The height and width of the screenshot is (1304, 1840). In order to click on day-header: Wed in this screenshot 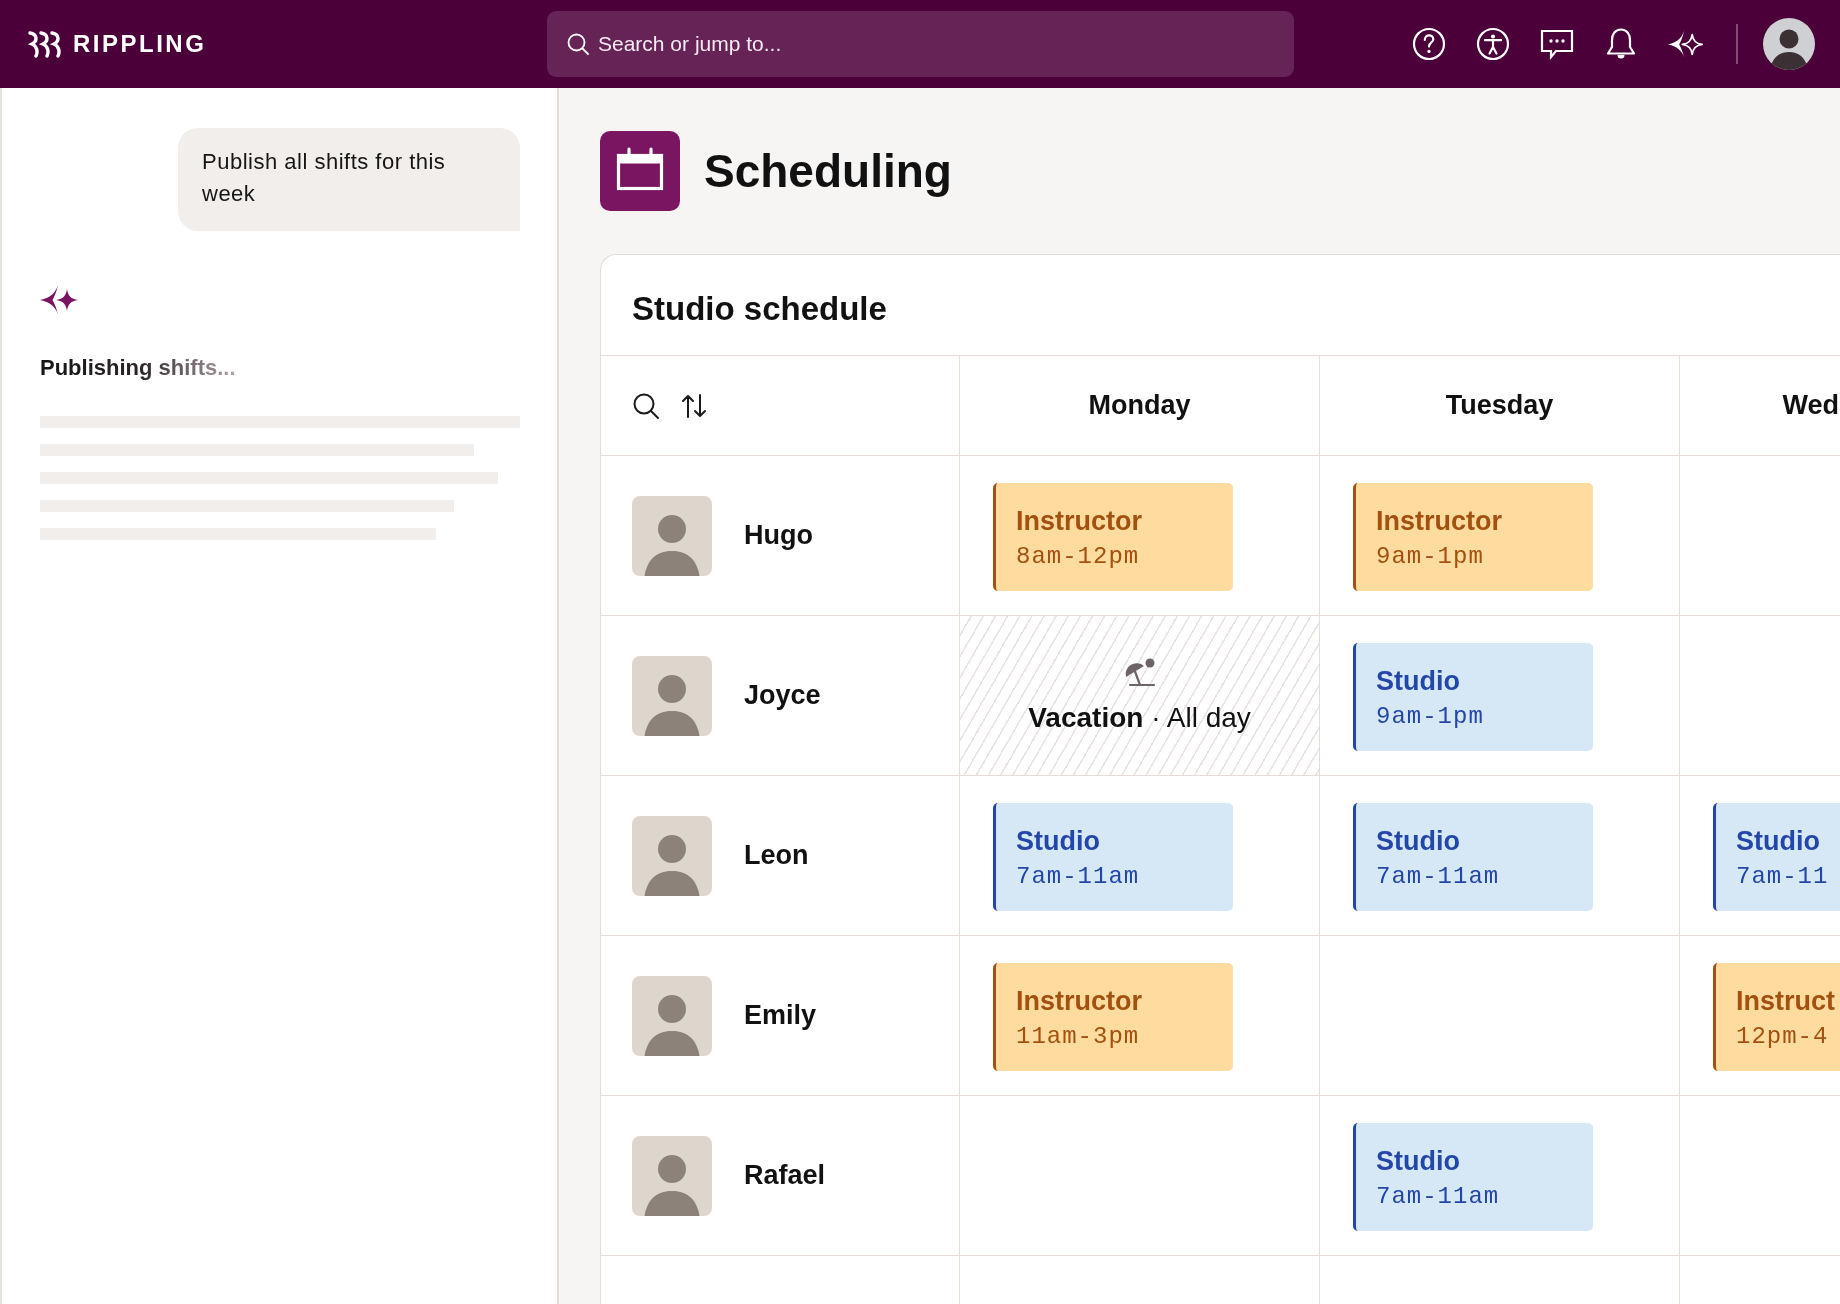, I will do `click(1810, 405)`.